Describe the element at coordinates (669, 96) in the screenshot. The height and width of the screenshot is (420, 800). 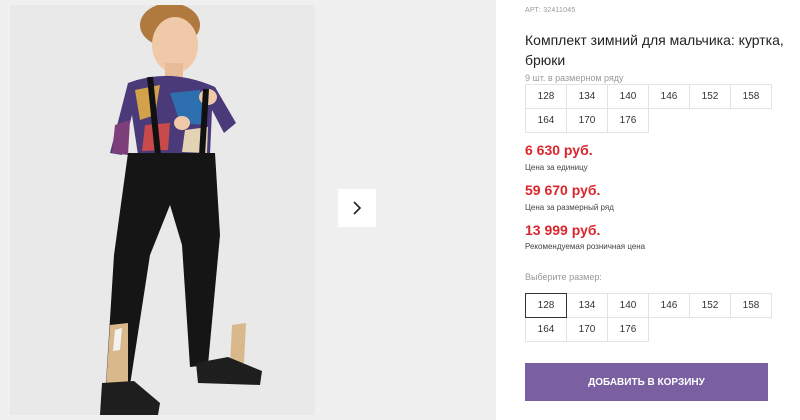
I see `size-row-cell: 146` at that location.